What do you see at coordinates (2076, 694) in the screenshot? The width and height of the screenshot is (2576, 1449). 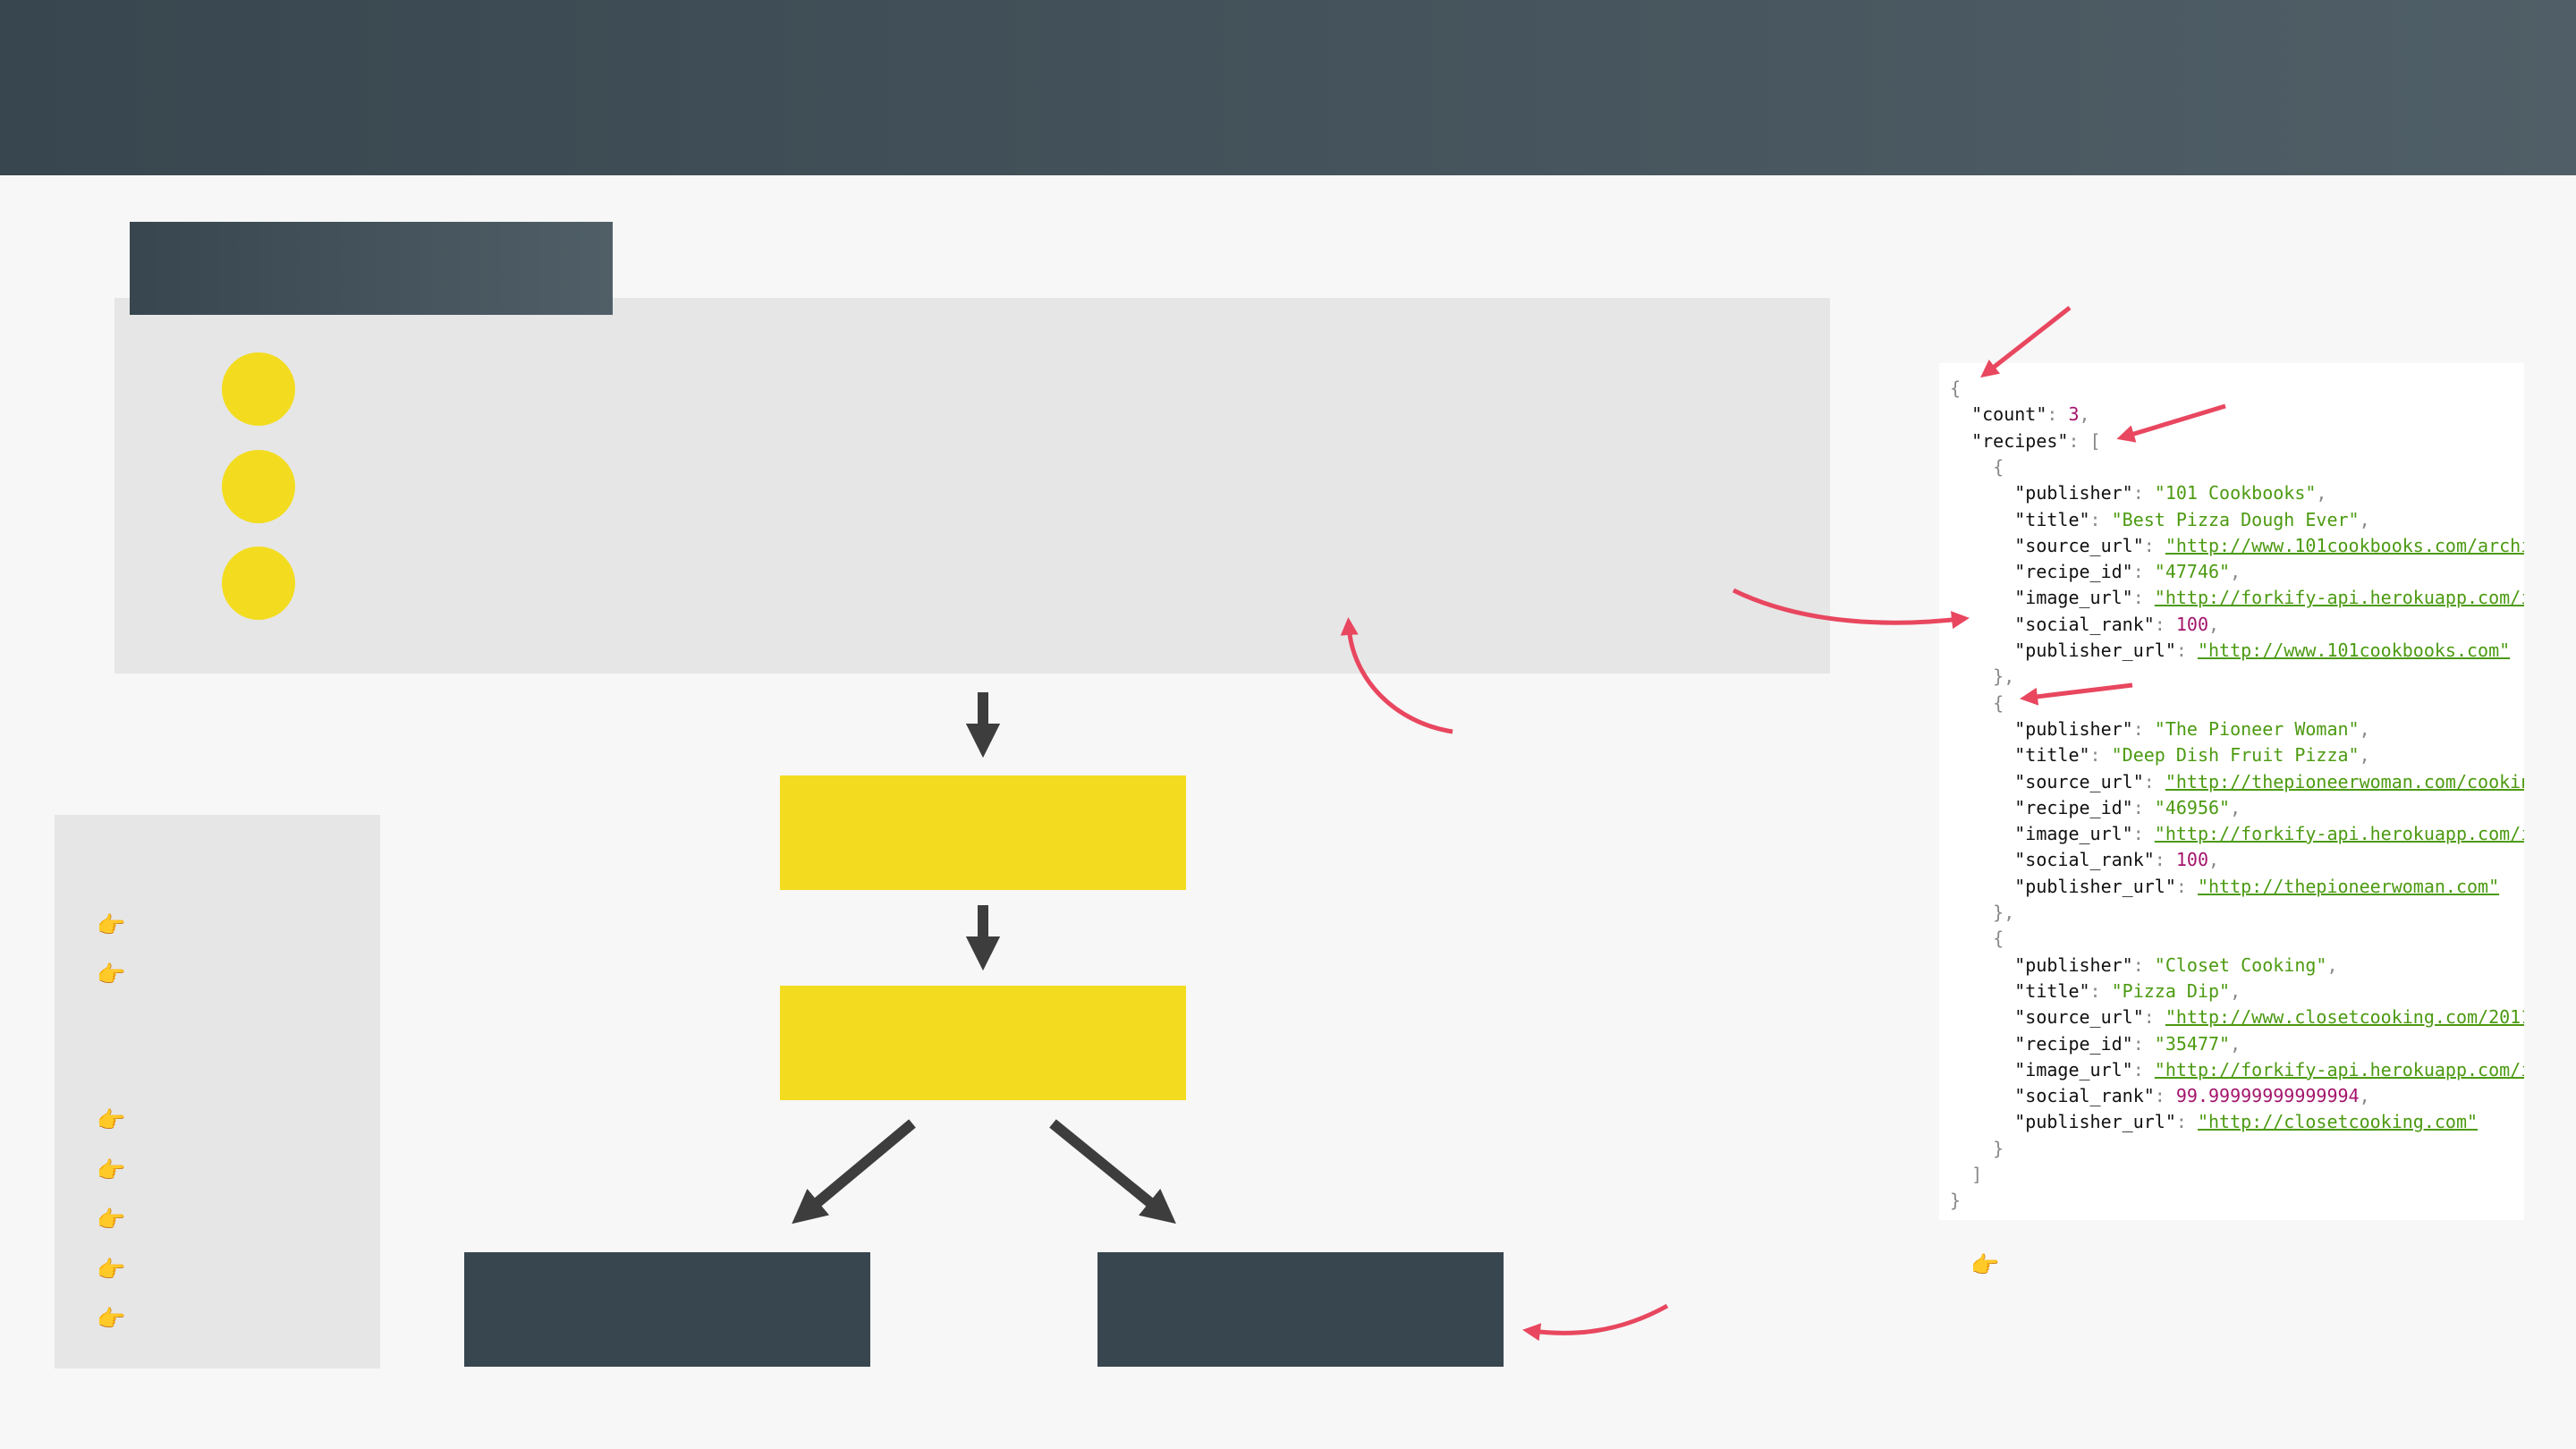 I see `callout-arrow-recipe-object` at bounding box center [2076, 694].